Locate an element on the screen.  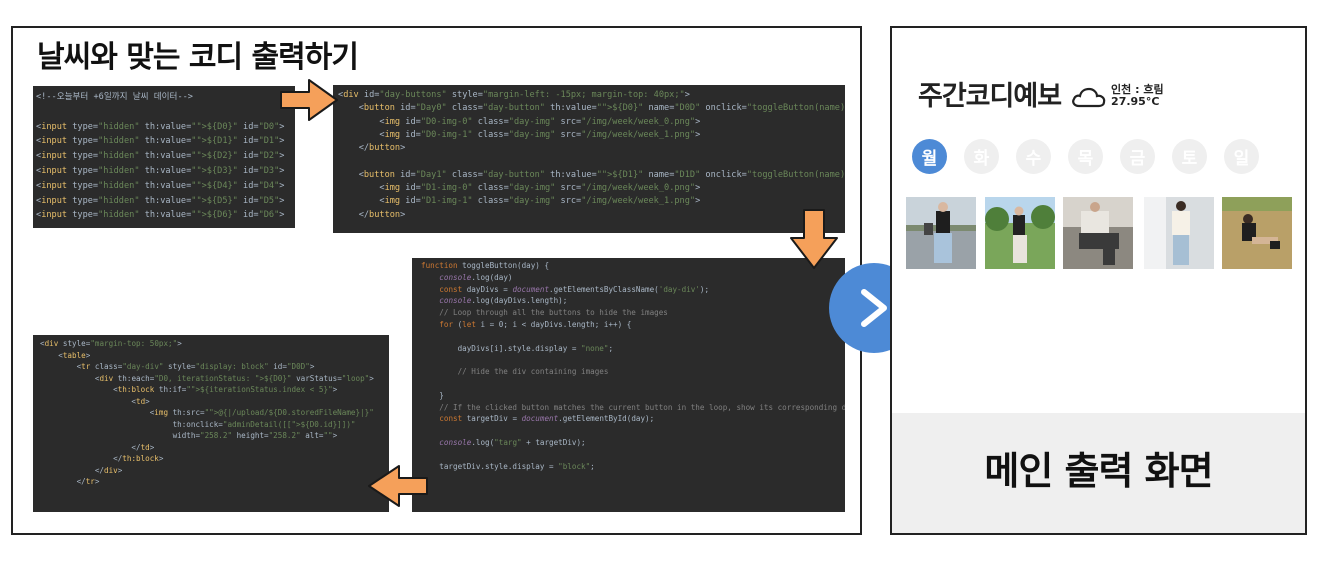
day-button-sun: 일 is located at coordinates (1241, 156).